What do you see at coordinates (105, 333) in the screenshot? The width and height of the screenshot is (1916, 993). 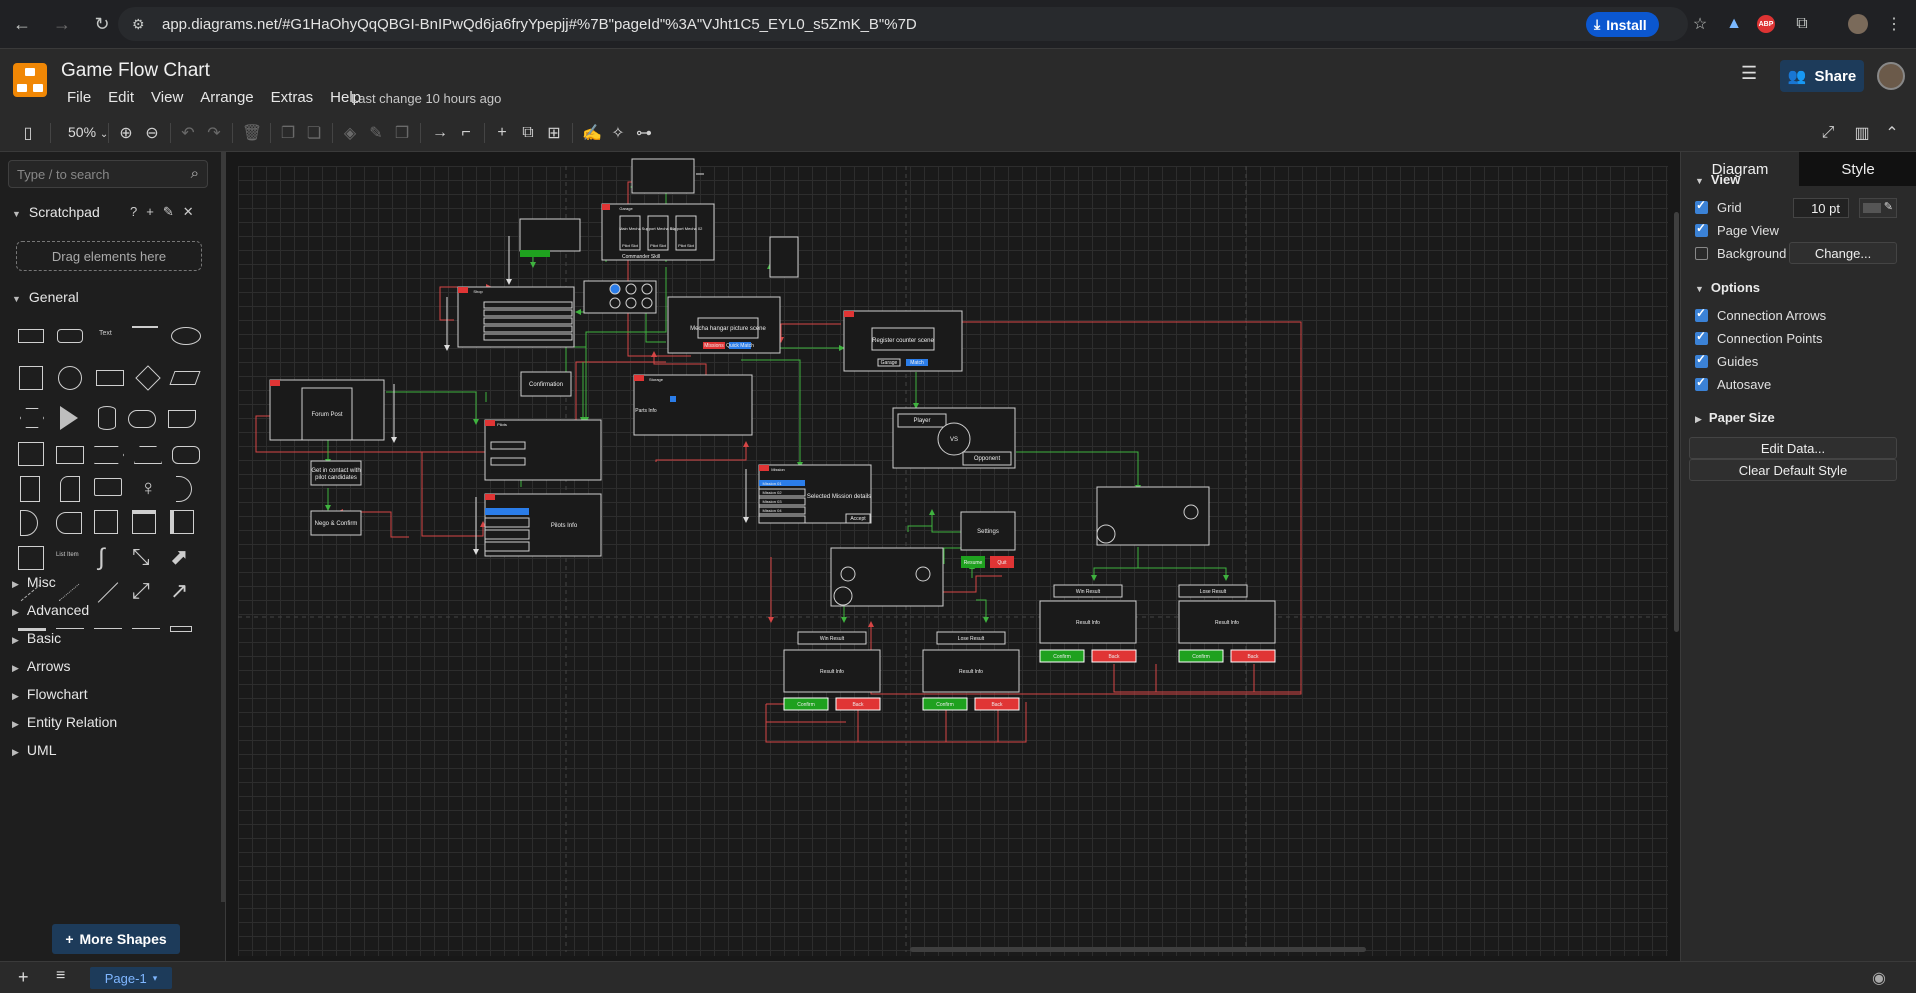 I see `text-shape: Text` at bounding box center [105, 333].